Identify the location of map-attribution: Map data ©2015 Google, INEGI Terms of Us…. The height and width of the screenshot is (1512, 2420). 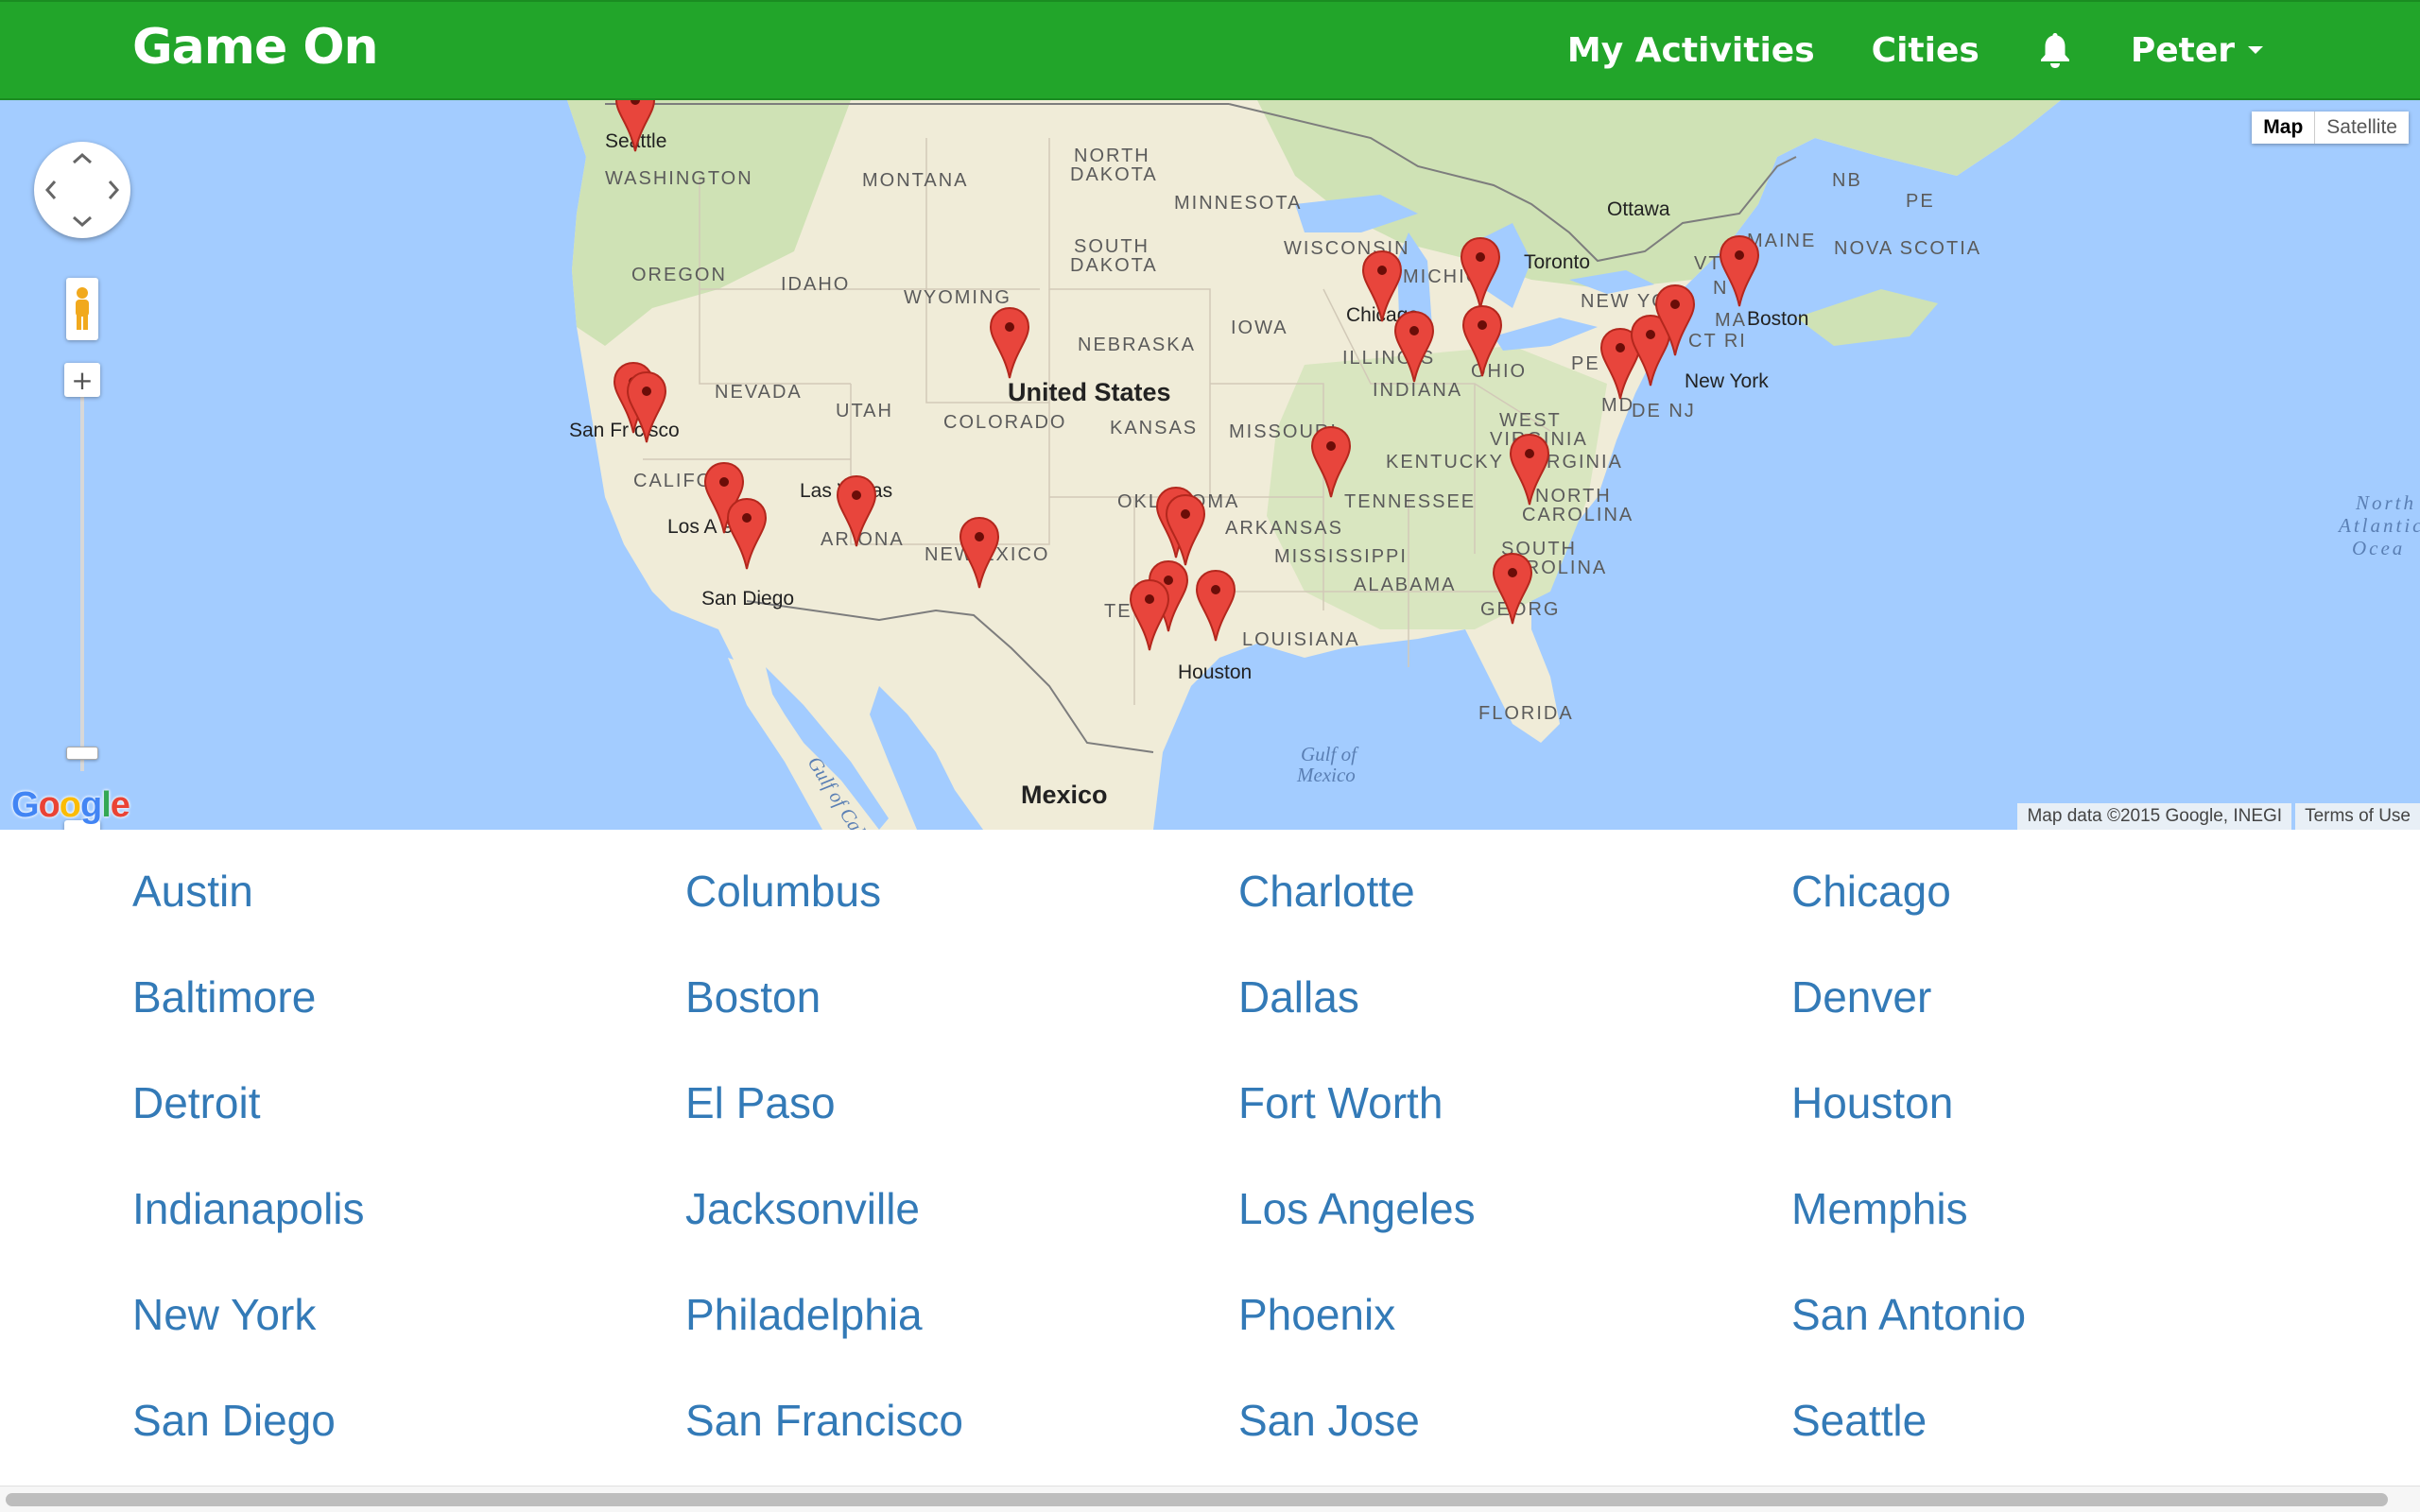
(2217, 816).